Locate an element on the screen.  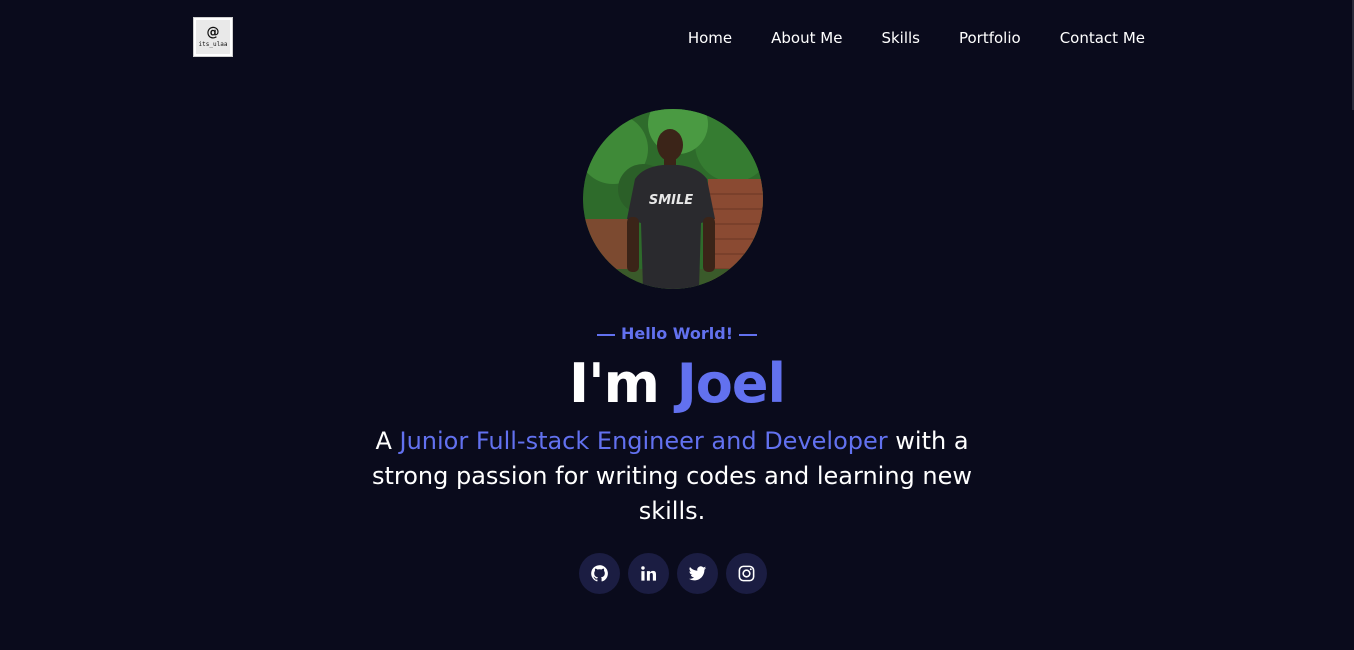
headline-prefix: I'm is located at coordinates (622, 383).